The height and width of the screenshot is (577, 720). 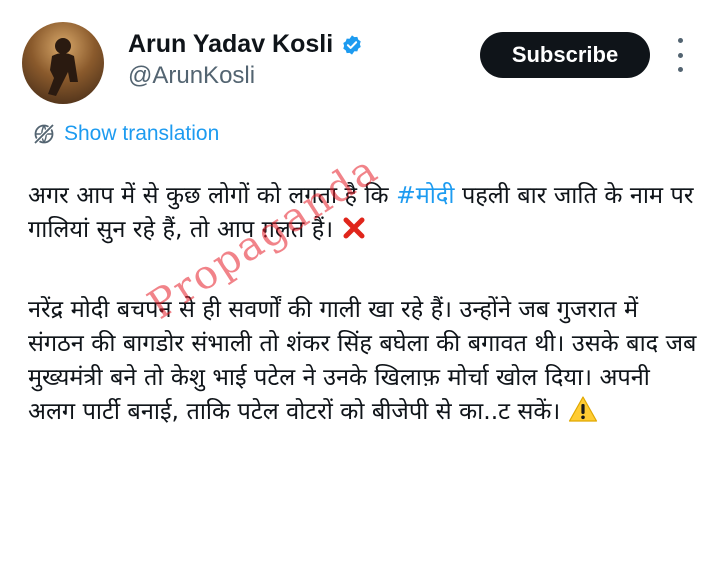 What do you see at coordinates (230, 44) in the screenshot?
I see `author-name: Arun Yadav Kosli` at bounding box center [230, 44].